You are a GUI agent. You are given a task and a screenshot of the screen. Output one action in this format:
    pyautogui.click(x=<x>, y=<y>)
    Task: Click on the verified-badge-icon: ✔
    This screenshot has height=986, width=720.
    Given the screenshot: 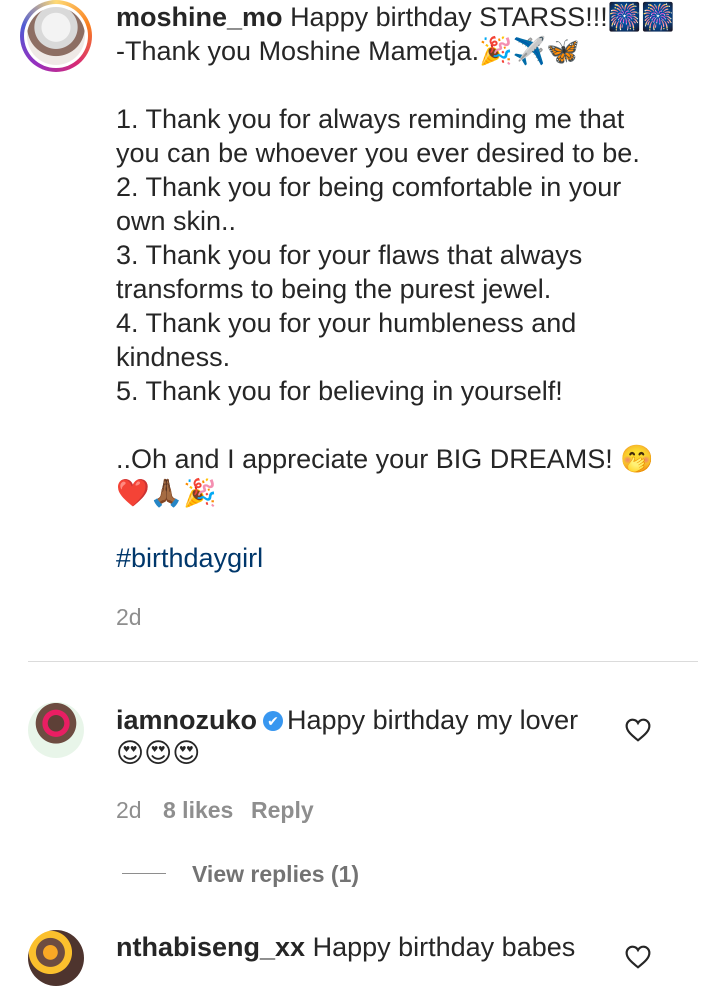 What is the action you would take?
    pyautogui.click(x=273, y=721)
    